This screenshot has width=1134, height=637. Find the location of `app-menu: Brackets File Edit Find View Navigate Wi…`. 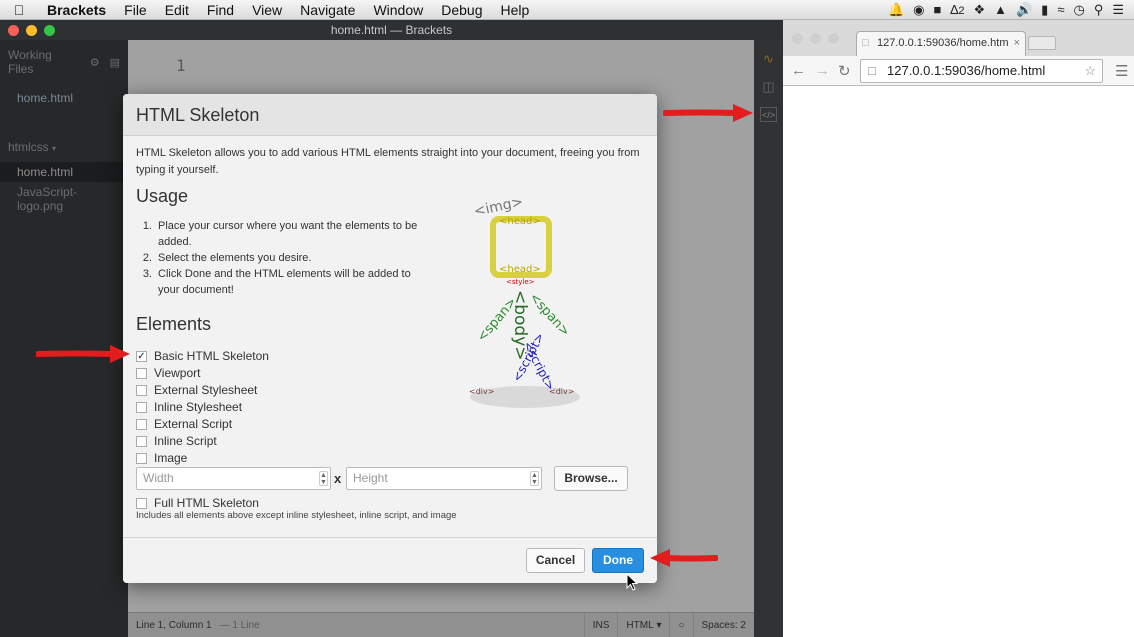

app-menu: Brackets File Edit Find View Navigate Wi… is located at coordinates (288, 10).